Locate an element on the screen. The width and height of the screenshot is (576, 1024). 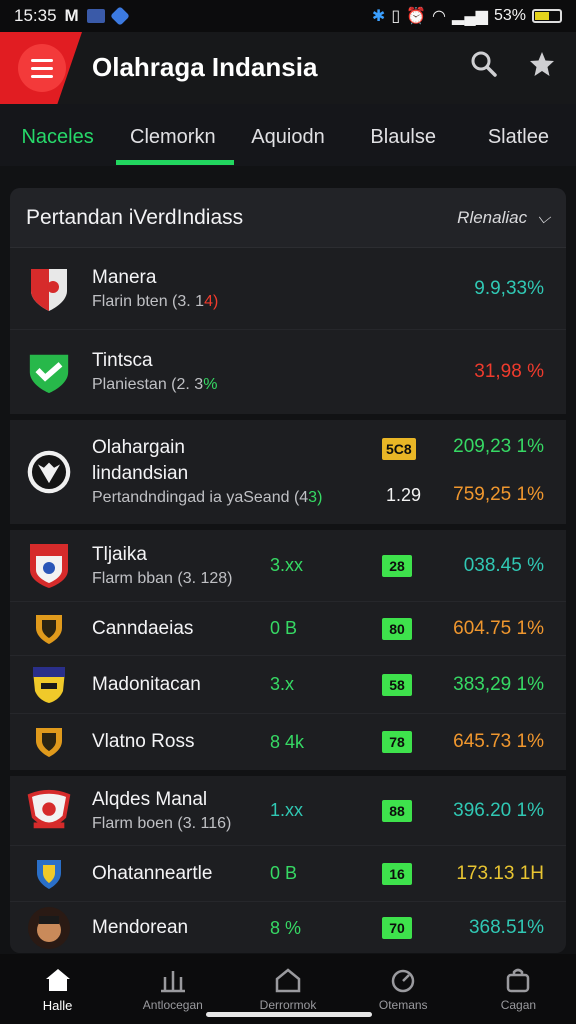
match-row: Vlatno Ross 8 4k 78 645.73 1% is located at coordinates (288, 742).